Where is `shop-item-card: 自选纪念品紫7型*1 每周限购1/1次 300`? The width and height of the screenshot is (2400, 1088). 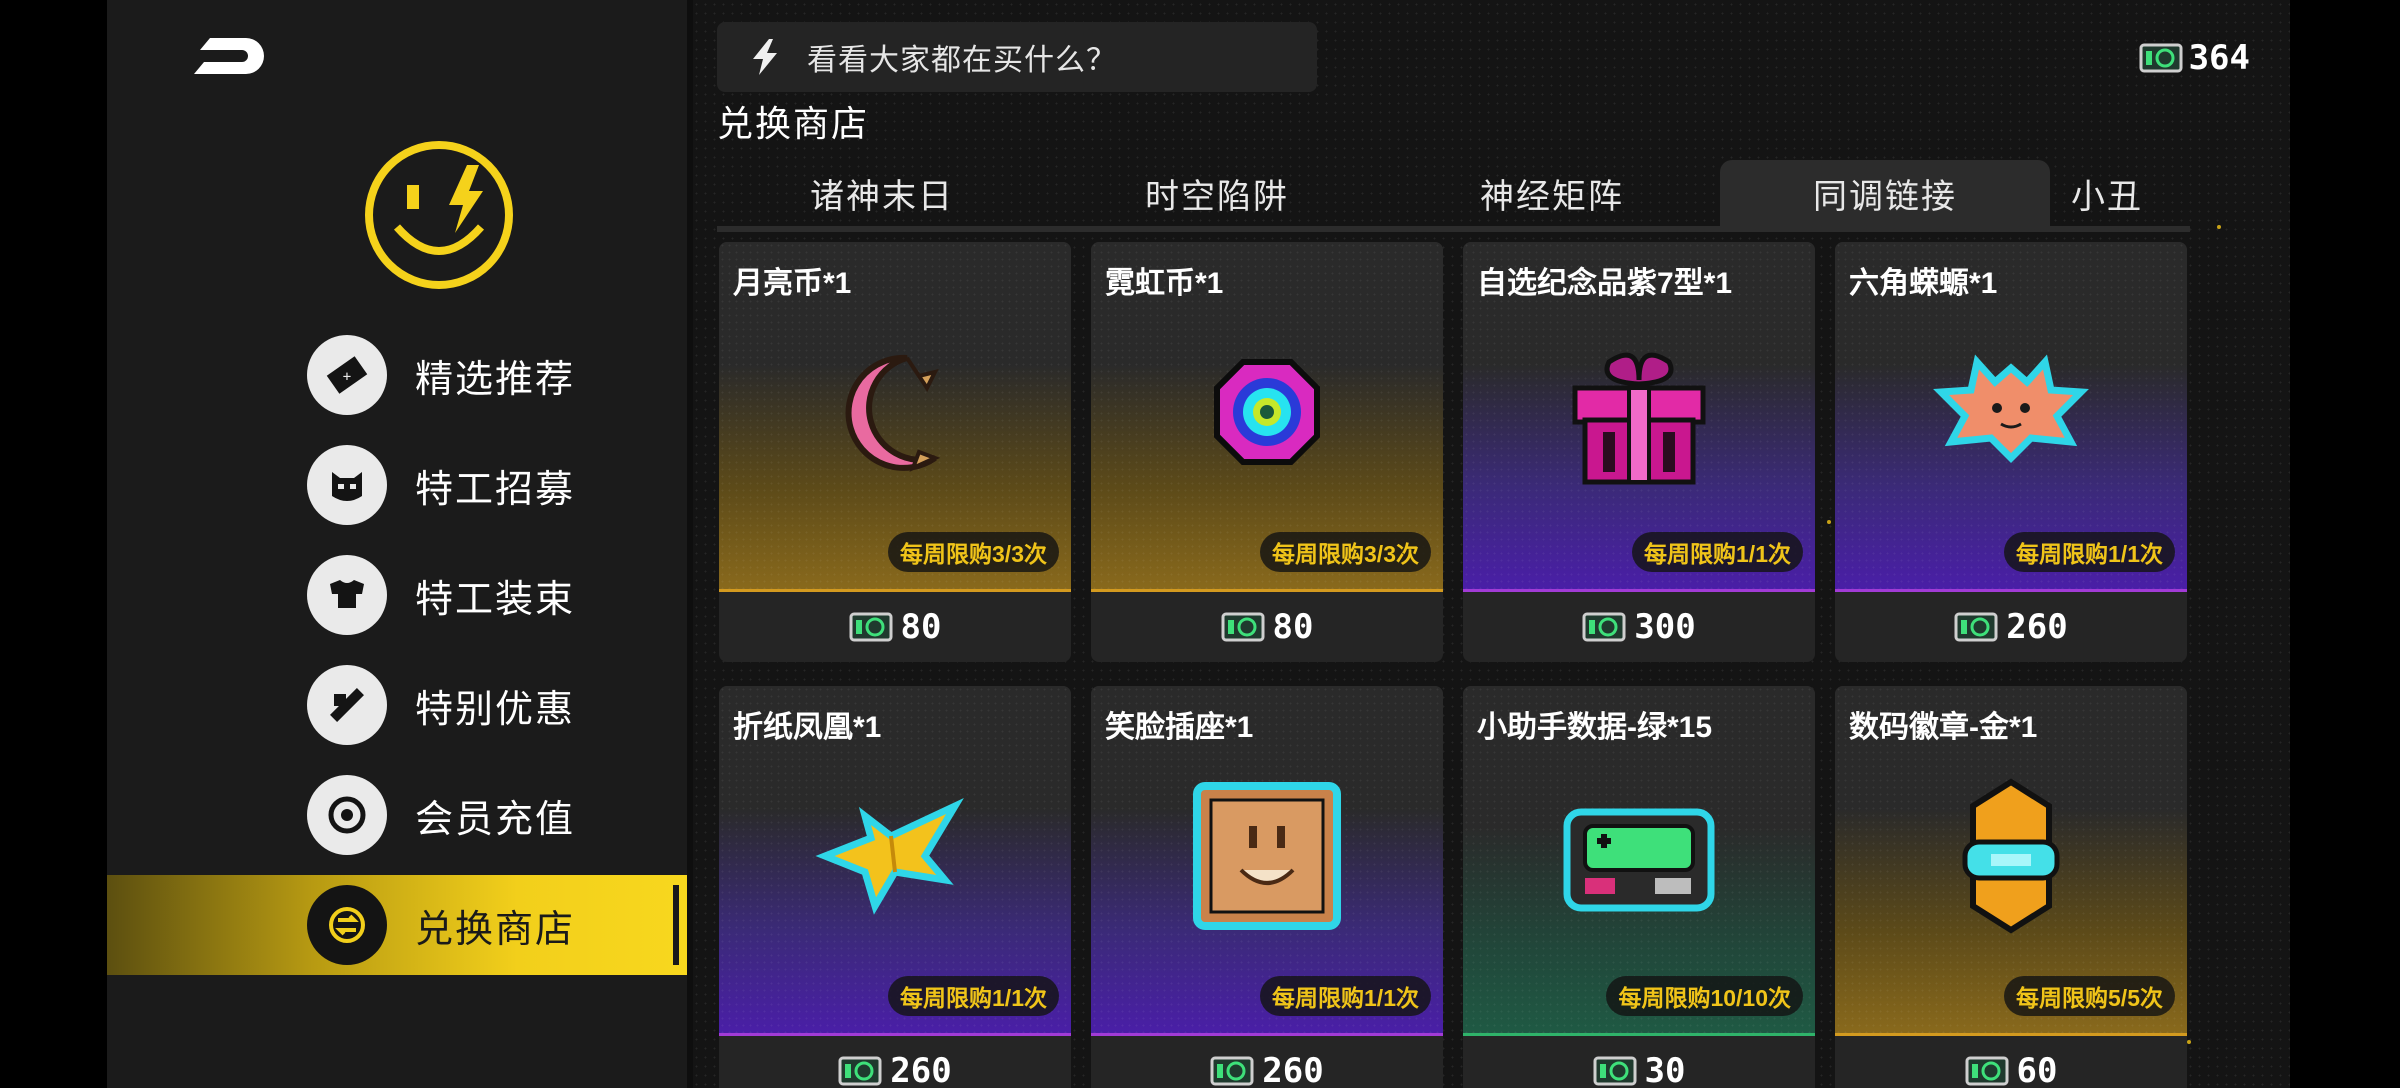 shop-item-card: 自选纪念品紫7型*1 每周限购1/1次 300 is located at coordinates (1639, 452).